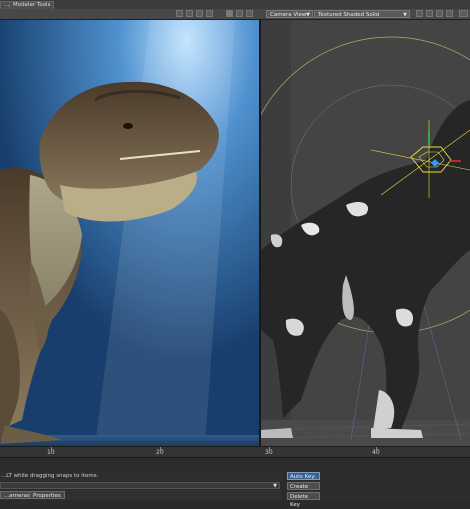  What do you see at coordinates (249, 13) in the screenshot?
I see `viewport-options-icon` at bounding box center [249, 13].